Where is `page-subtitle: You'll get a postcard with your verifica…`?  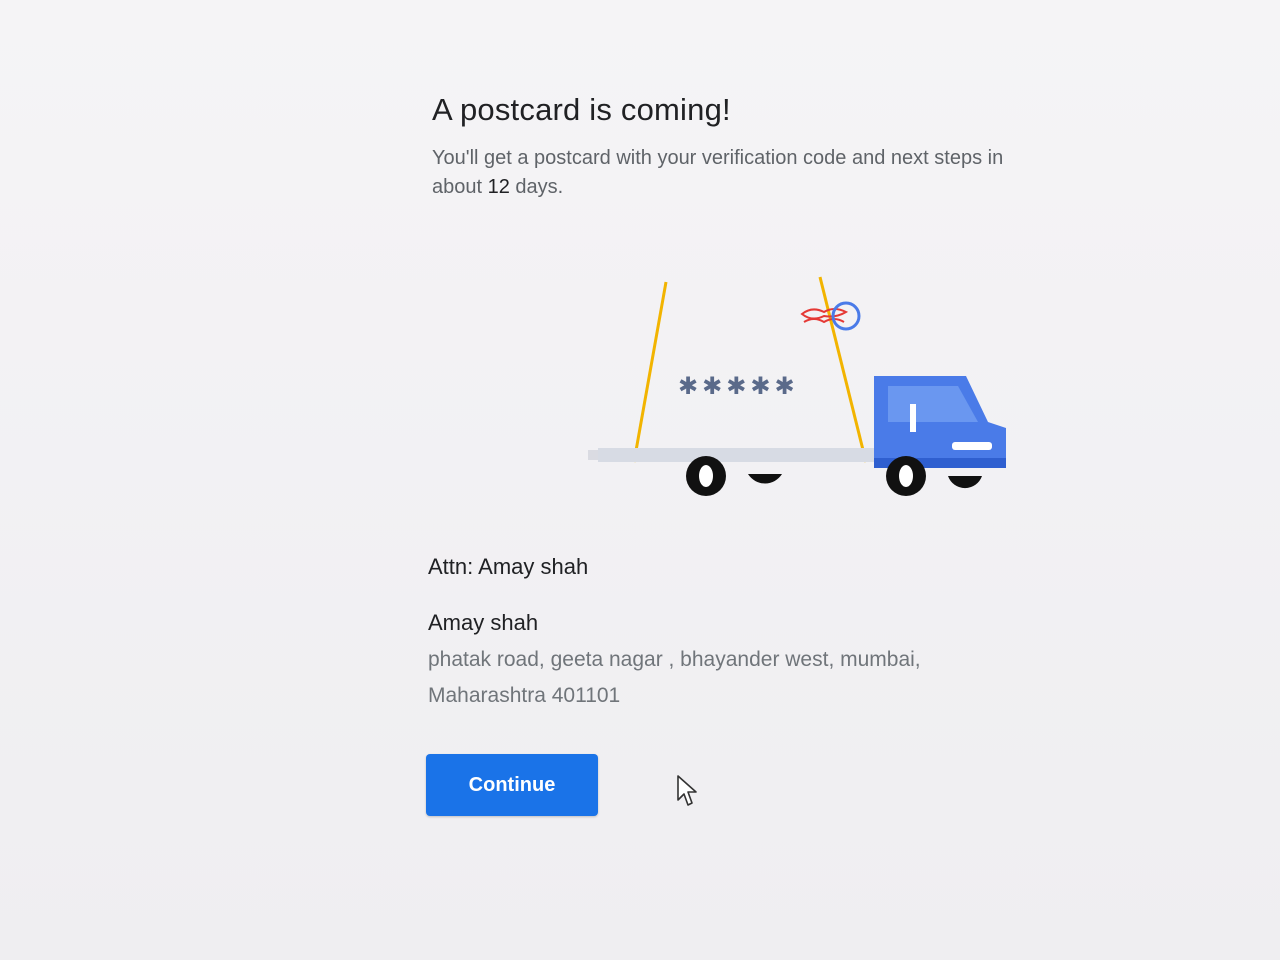
page-subtitle: You'll get a postcard with your verifica… is located at coordinates (727, 173).